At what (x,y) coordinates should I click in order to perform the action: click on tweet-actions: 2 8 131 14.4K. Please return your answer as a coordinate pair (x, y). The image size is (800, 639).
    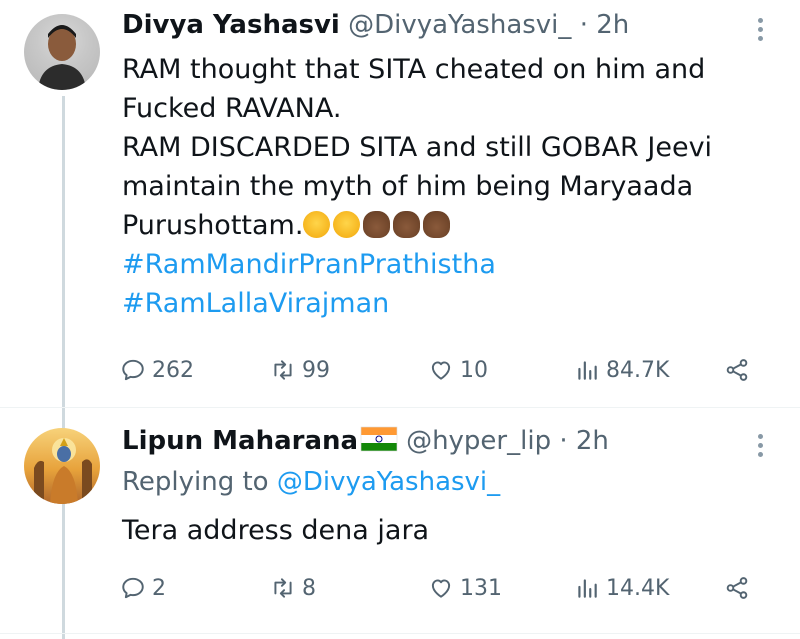
    Looking at the image, I should click on (440, 588).